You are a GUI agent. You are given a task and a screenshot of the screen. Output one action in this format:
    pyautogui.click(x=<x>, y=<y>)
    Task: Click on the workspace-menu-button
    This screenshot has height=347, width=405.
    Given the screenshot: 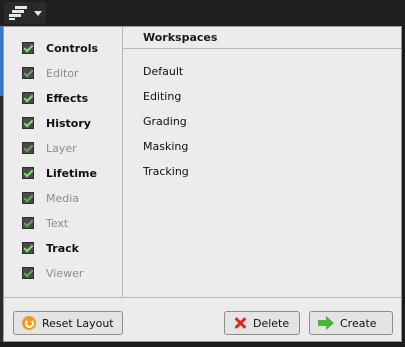 What is the action you would take?
    pyautogui.click(x=25, y=13)
    